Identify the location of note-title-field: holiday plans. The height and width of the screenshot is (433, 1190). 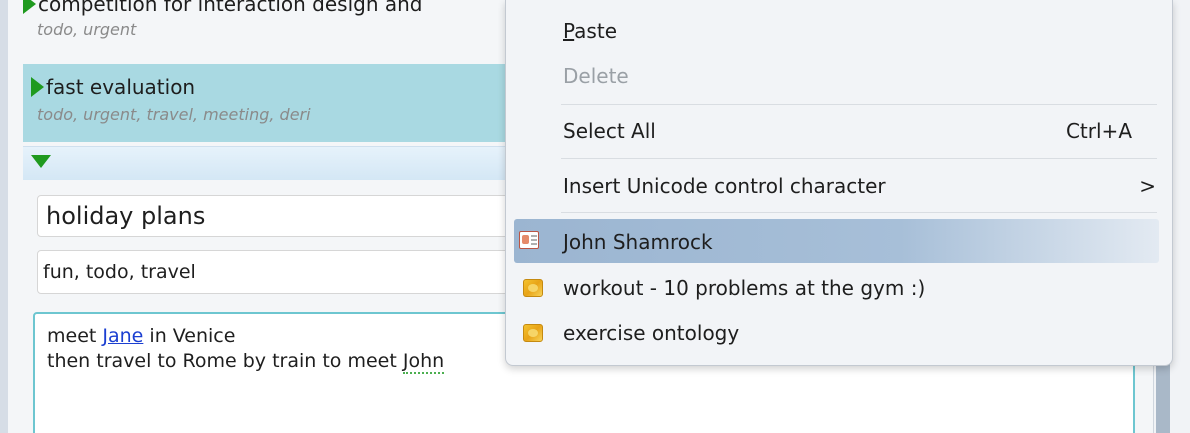
(277, 216).